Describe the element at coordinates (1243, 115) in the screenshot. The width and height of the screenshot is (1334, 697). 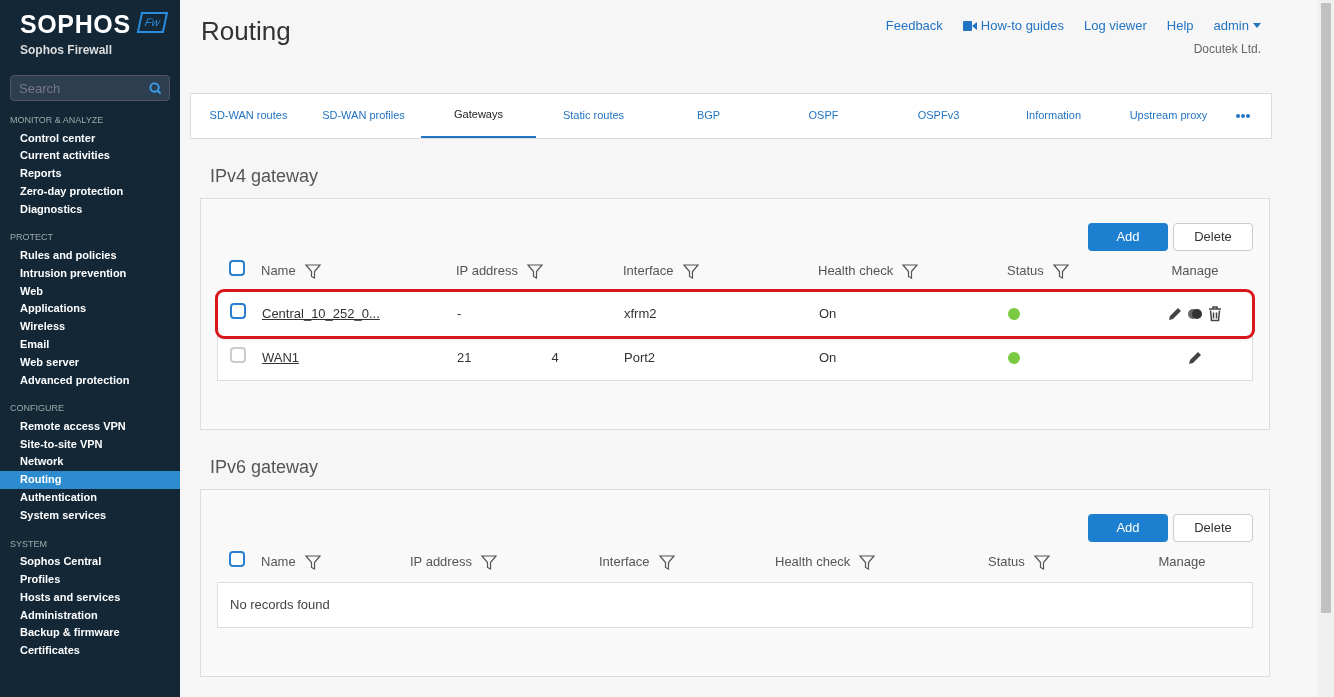
I see `more-icon` at that location.